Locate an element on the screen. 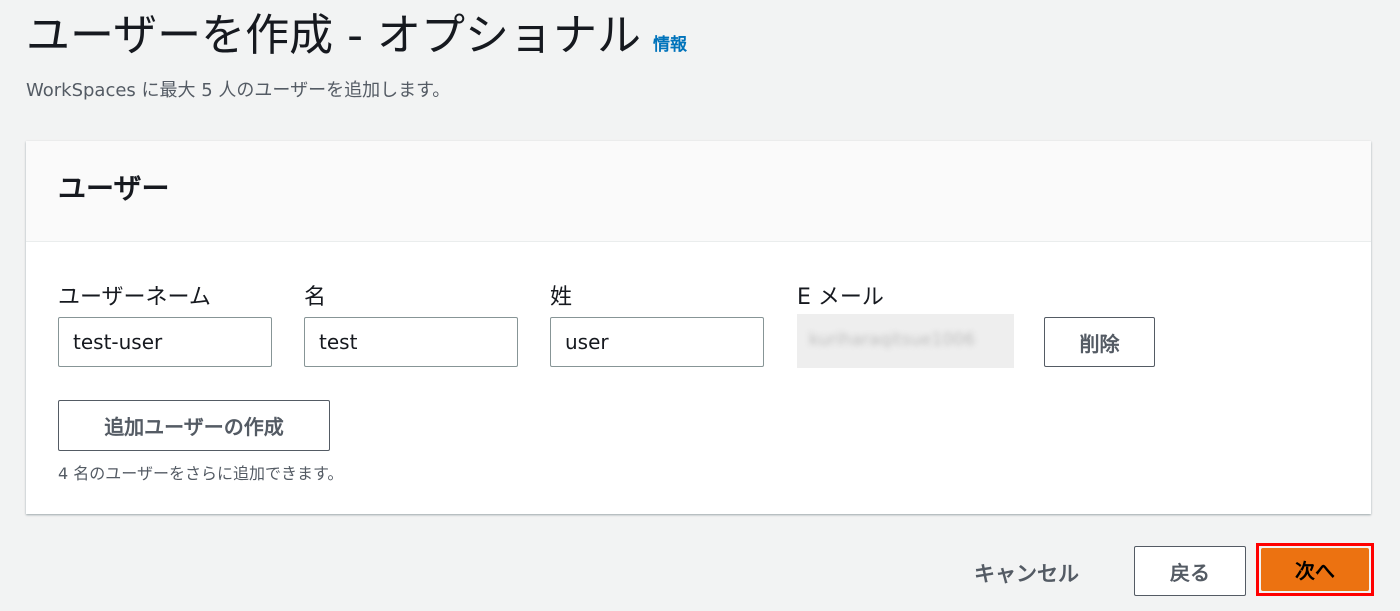 The image size is (1400, 611). email-value-blurred: kuriharaqitsue1006 is located at coordinates (892, 340).